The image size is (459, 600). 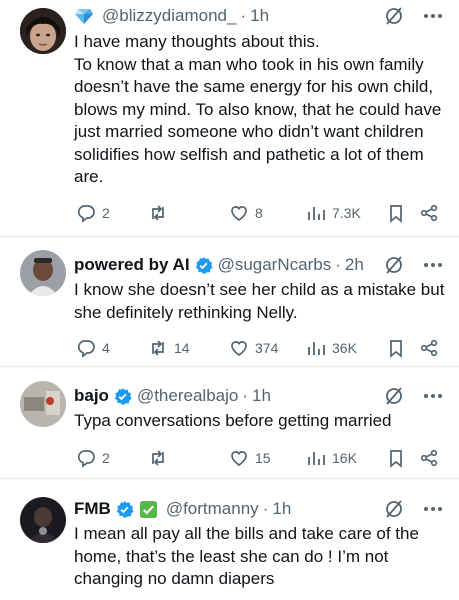 I want to click on tweet-actions: 2 8 7.3K, so click(x=259, y=213).